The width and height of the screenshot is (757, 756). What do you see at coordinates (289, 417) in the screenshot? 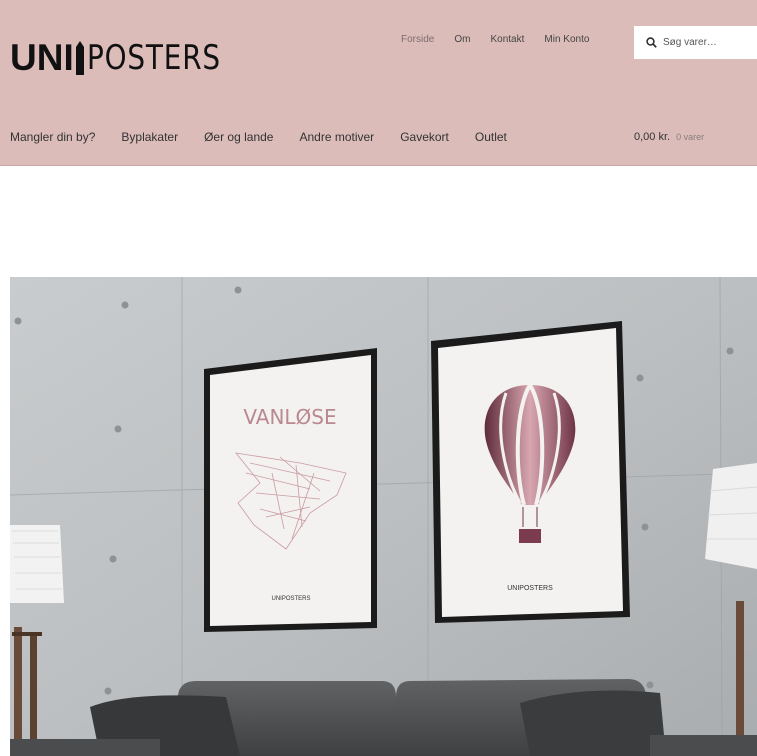
I see `poster-left-title: VANLØSE` at bounding box center [289, 417].